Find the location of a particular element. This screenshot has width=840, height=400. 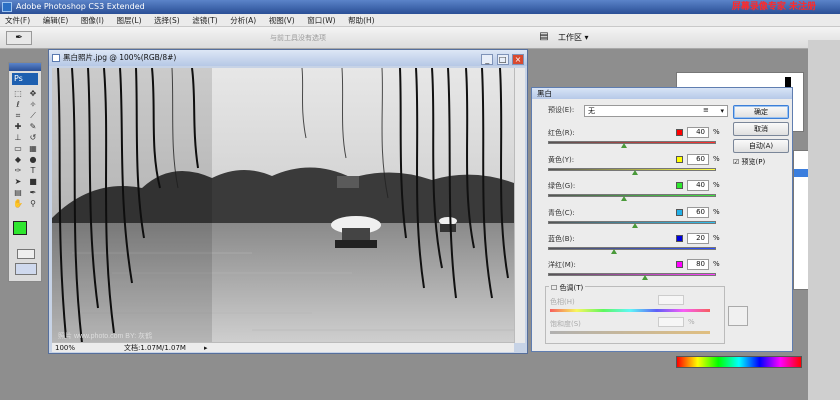

green-slider-thumb is located at coordinates (623, 198).